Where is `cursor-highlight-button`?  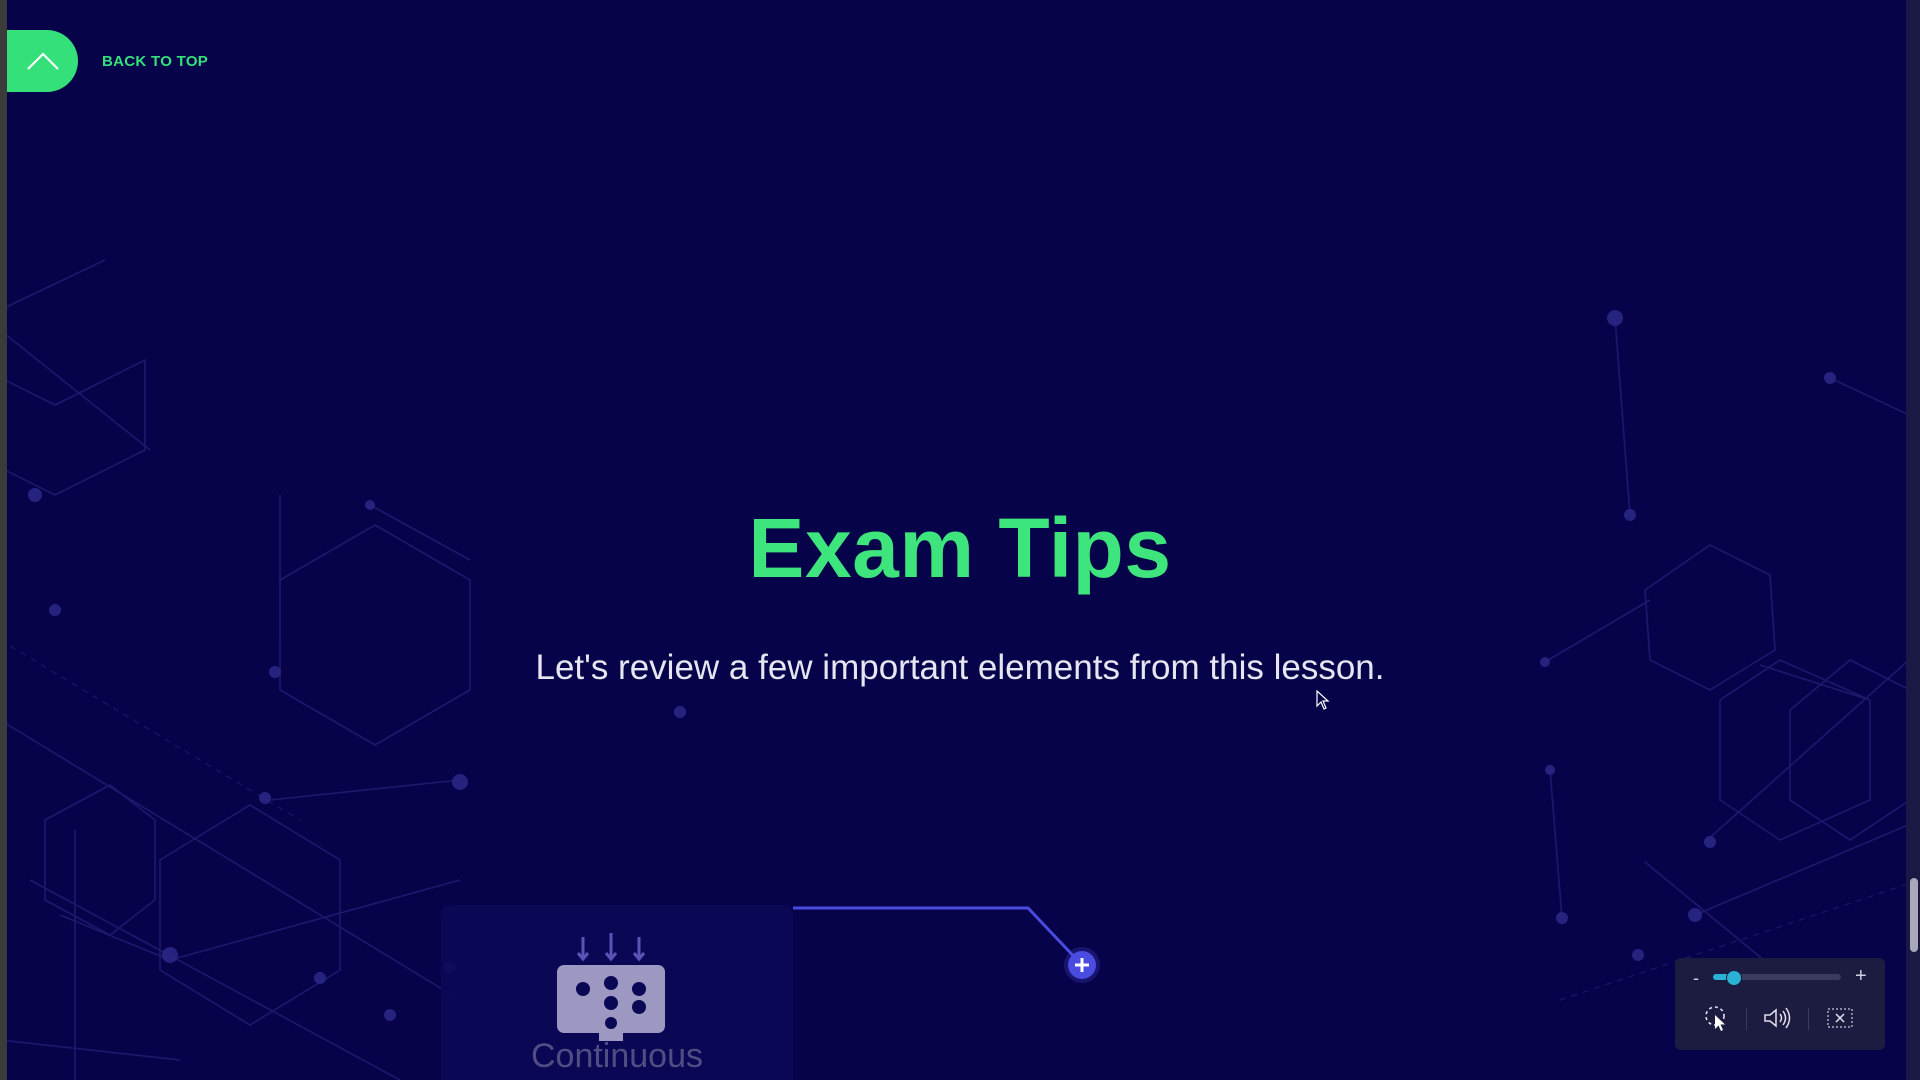 cursor-highlight-button is located at coordinates (1717, 1018).